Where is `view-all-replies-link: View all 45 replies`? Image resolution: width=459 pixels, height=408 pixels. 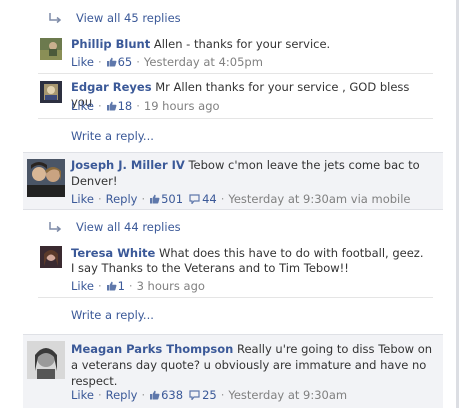
view-all-replies-link: View all 45 replies is located at coordinates (114, 18).